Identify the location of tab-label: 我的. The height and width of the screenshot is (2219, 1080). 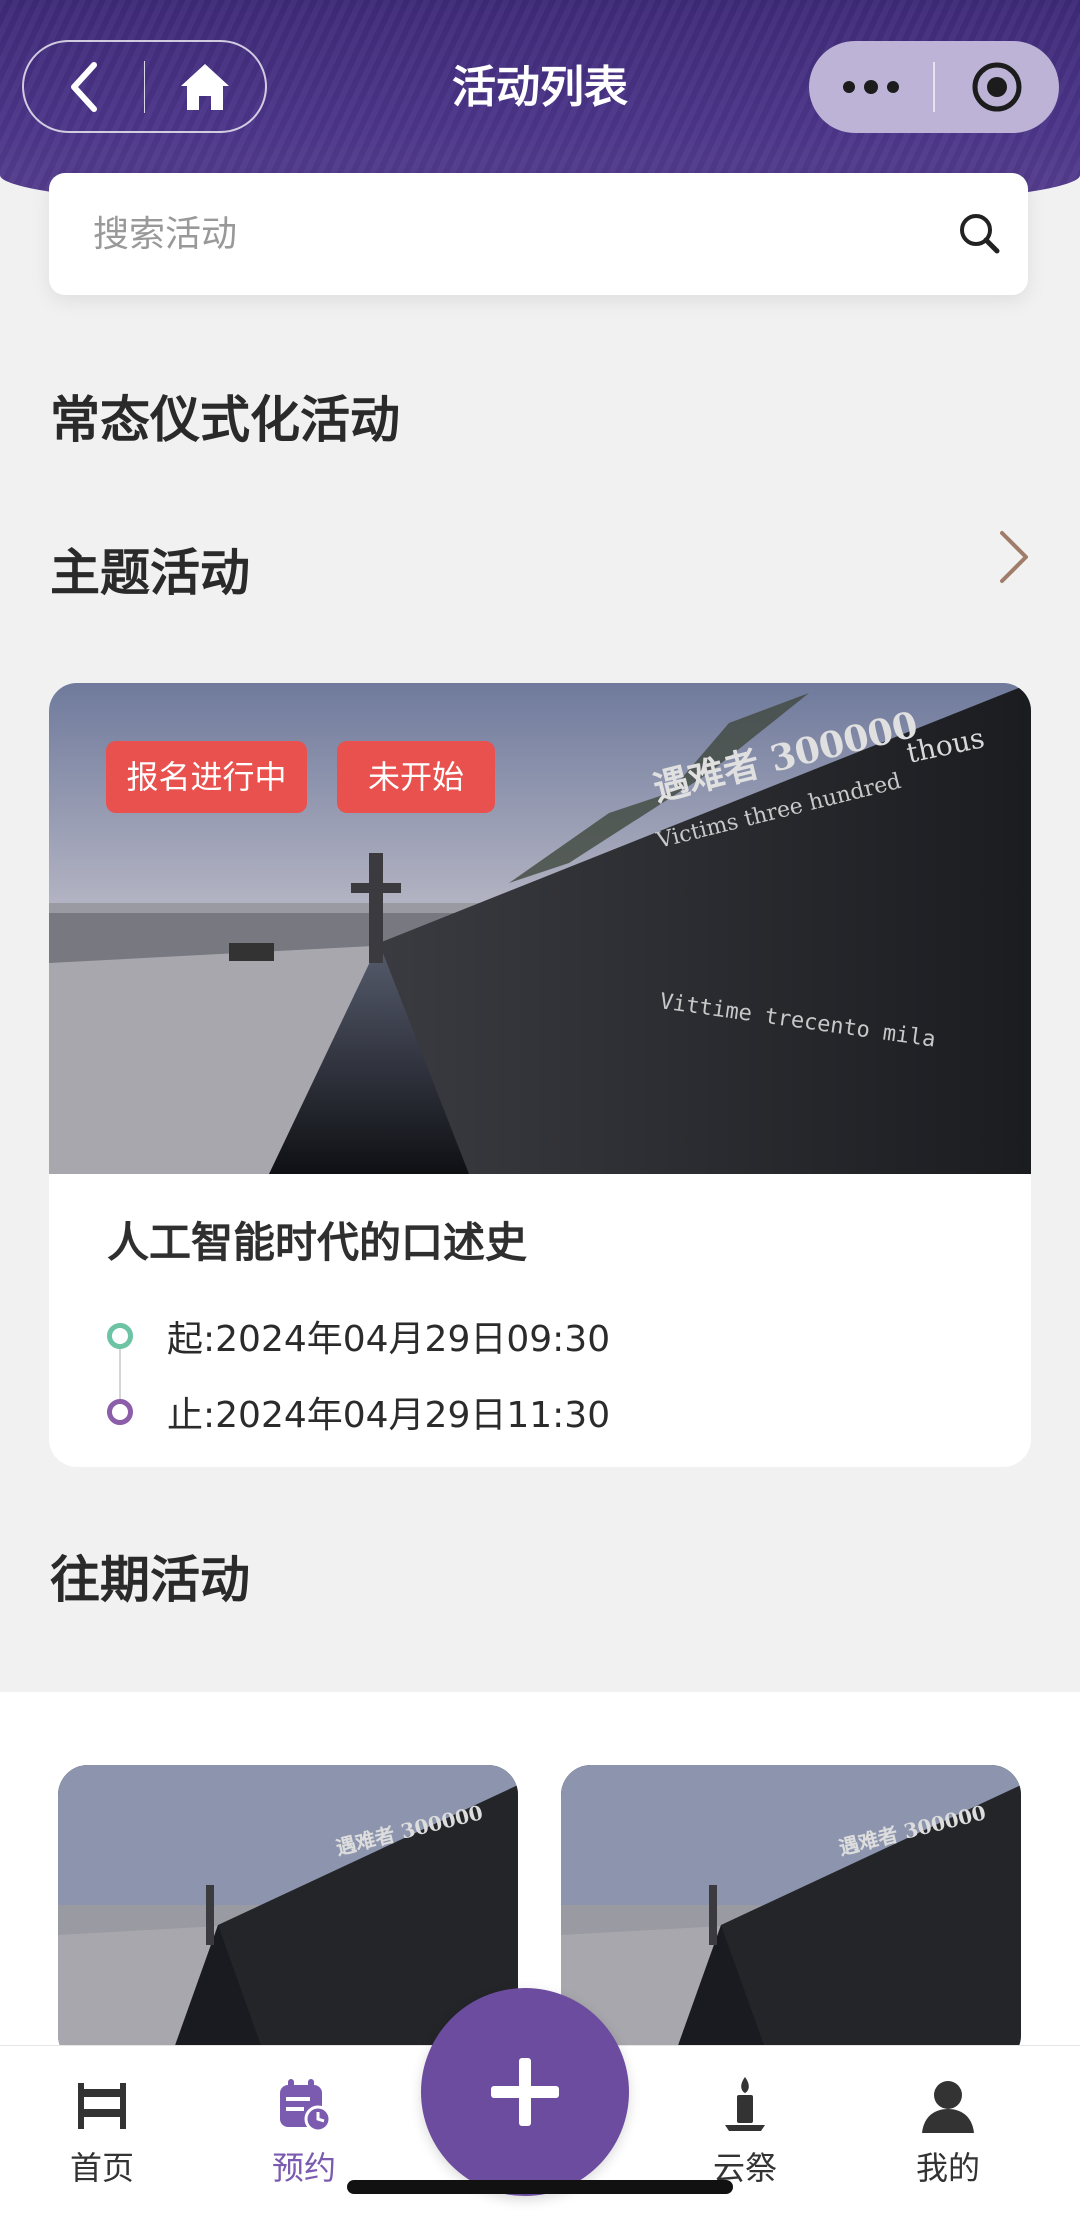
(947, 2168).